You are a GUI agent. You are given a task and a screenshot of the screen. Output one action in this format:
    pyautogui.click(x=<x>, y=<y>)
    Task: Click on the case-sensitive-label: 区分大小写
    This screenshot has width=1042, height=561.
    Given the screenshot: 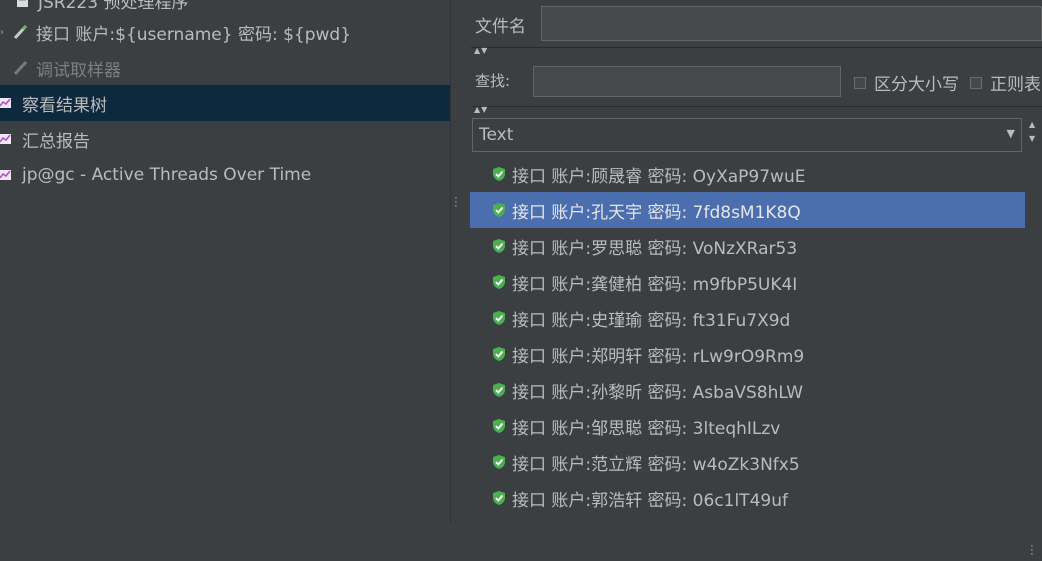 What is the action you would take?
    pyautogui.click(x=916, y=85)
    